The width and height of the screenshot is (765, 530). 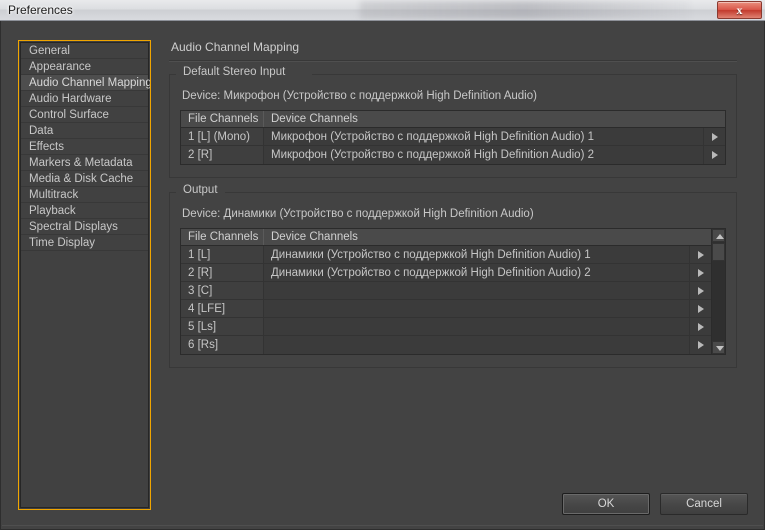 What do you see at coordinates (90, 83) in the screenshot?
I see `sidebar-item-label: Audio Channel Mapping` at bounding box center [90, 83].